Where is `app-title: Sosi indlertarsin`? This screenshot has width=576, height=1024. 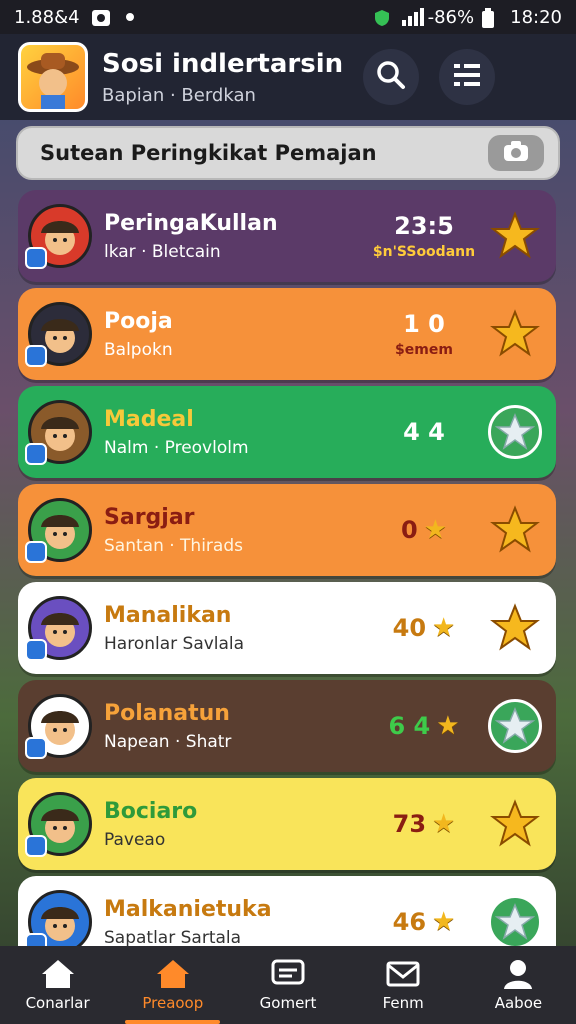
app-title: Sosi indlertarsin is located at coordinates (223, 63).